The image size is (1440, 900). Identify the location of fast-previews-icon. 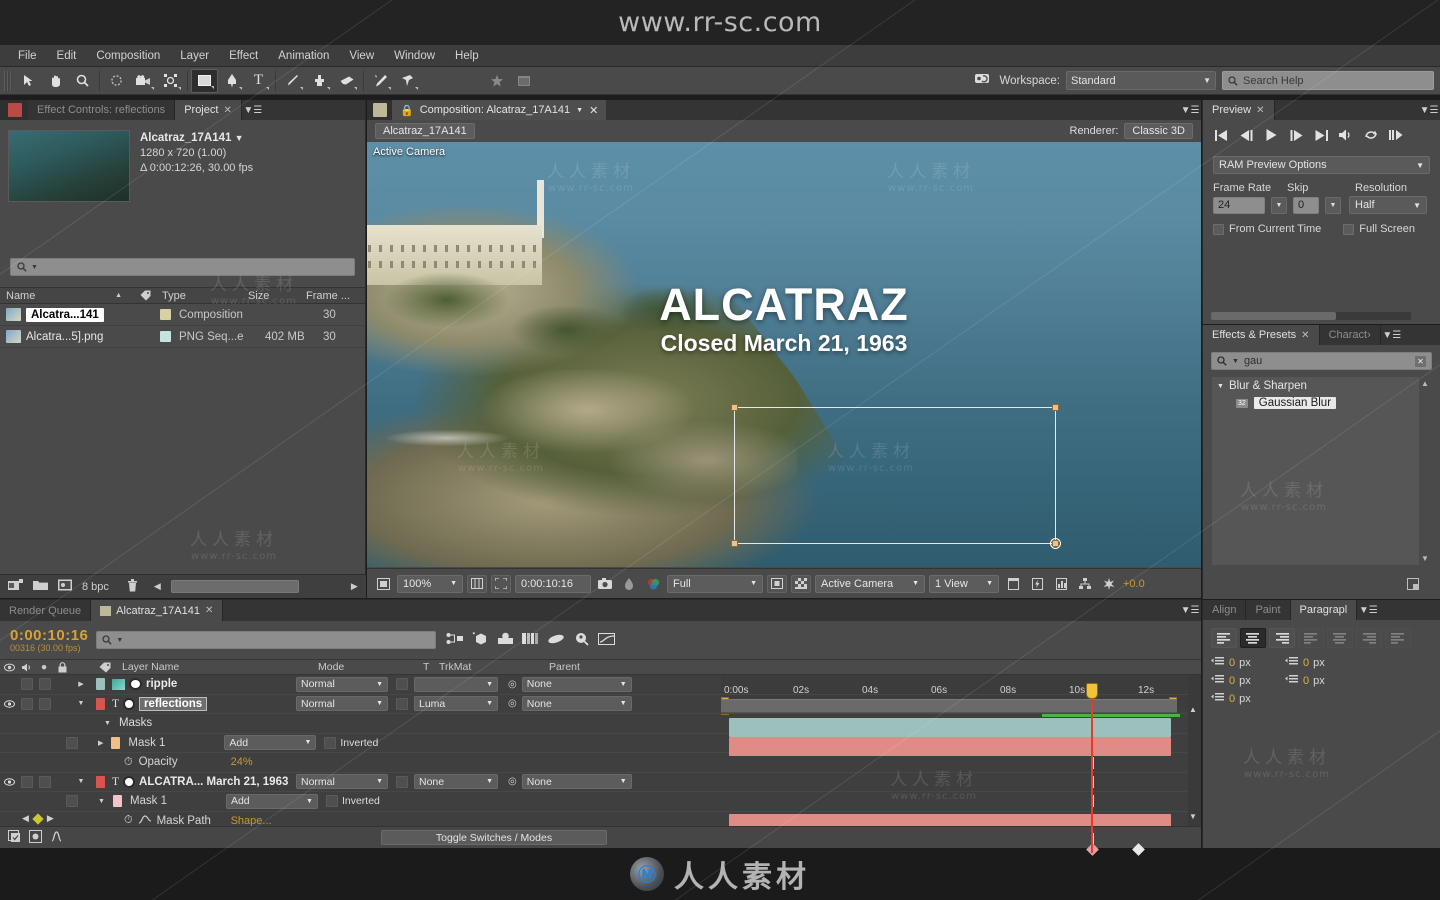
(1037, 584).